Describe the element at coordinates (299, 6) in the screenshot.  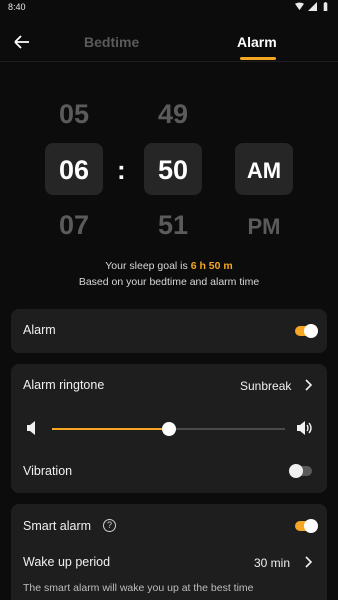
I see `wifi-icon` at that location.